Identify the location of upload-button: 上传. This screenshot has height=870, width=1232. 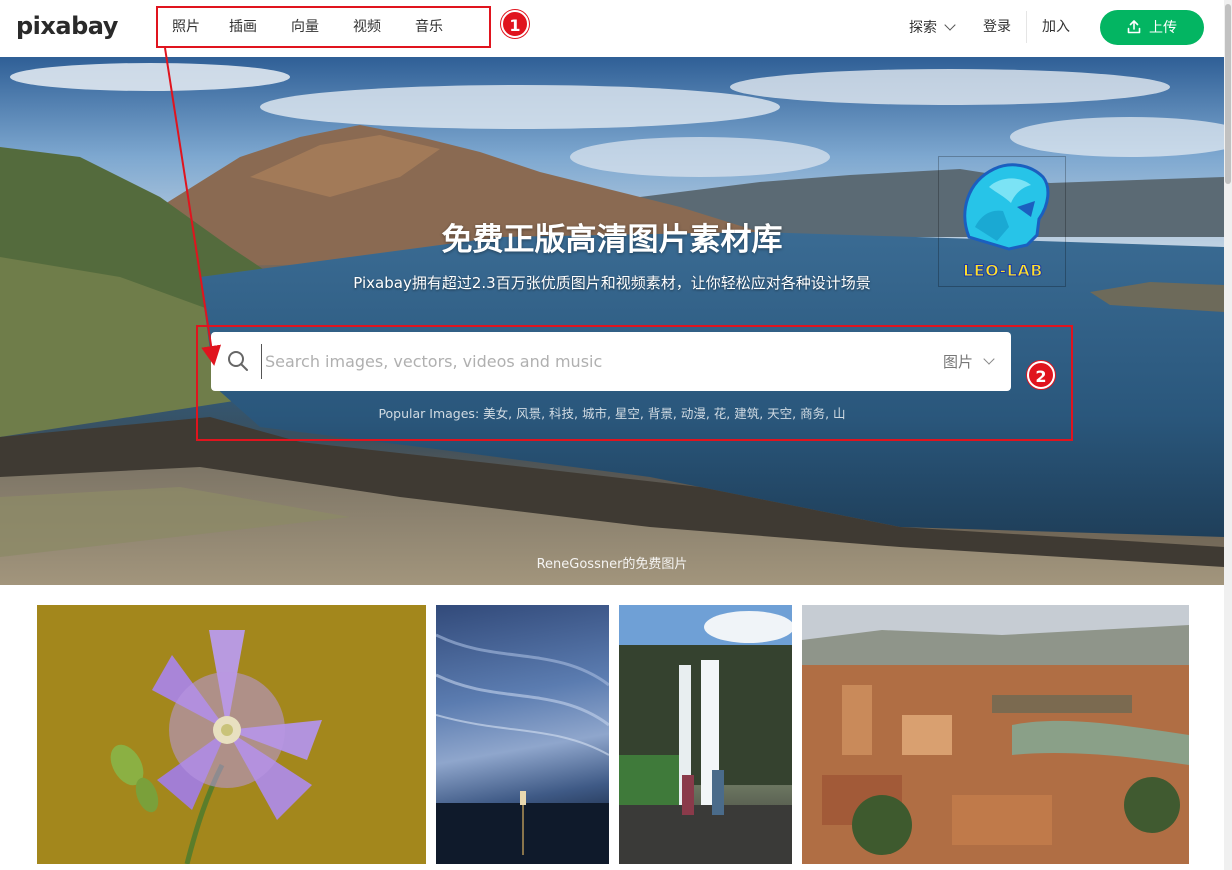
(1152, 27).